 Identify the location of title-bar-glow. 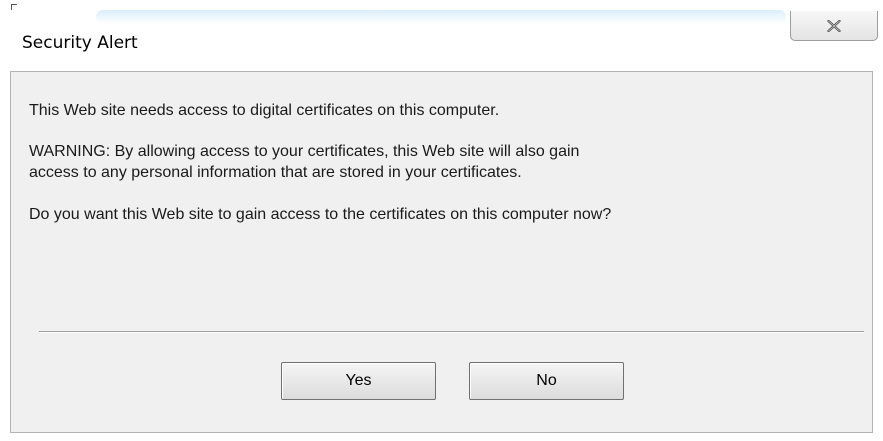
(441, 17).